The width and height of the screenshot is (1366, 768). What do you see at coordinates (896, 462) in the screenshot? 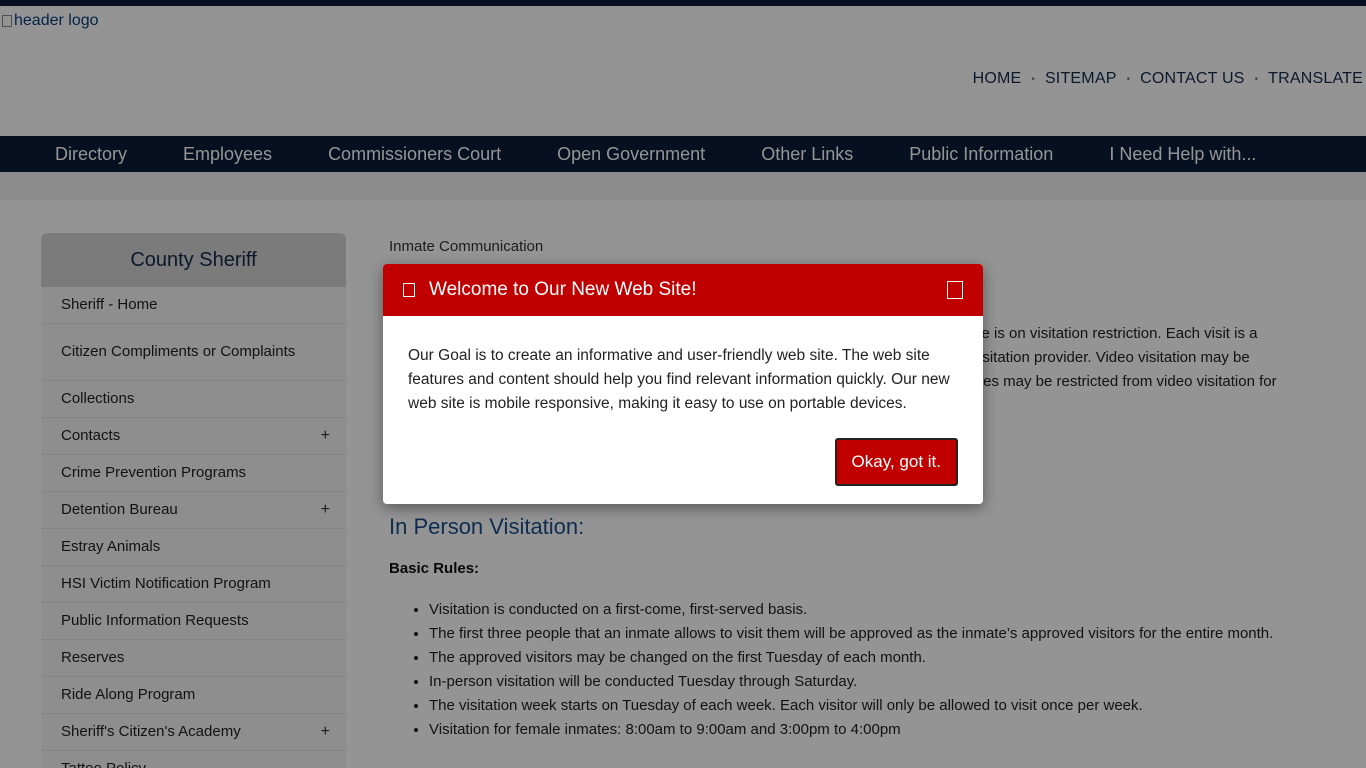
I see `okay-got-it-button: Okay, got it.` at bounding box center [896, 462].